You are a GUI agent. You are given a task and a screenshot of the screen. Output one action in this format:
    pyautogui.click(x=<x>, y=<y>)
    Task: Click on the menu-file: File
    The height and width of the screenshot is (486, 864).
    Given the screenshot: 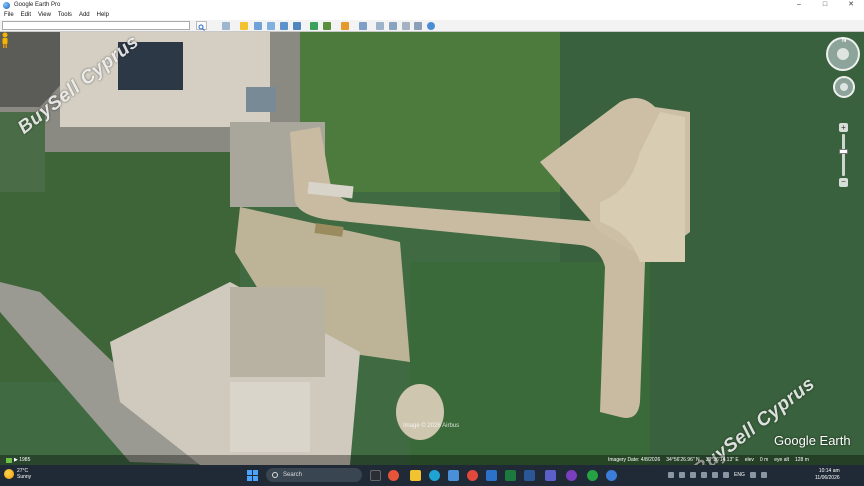 What is the action you would take?
    pyautogui.click(x=9, y=15)
    